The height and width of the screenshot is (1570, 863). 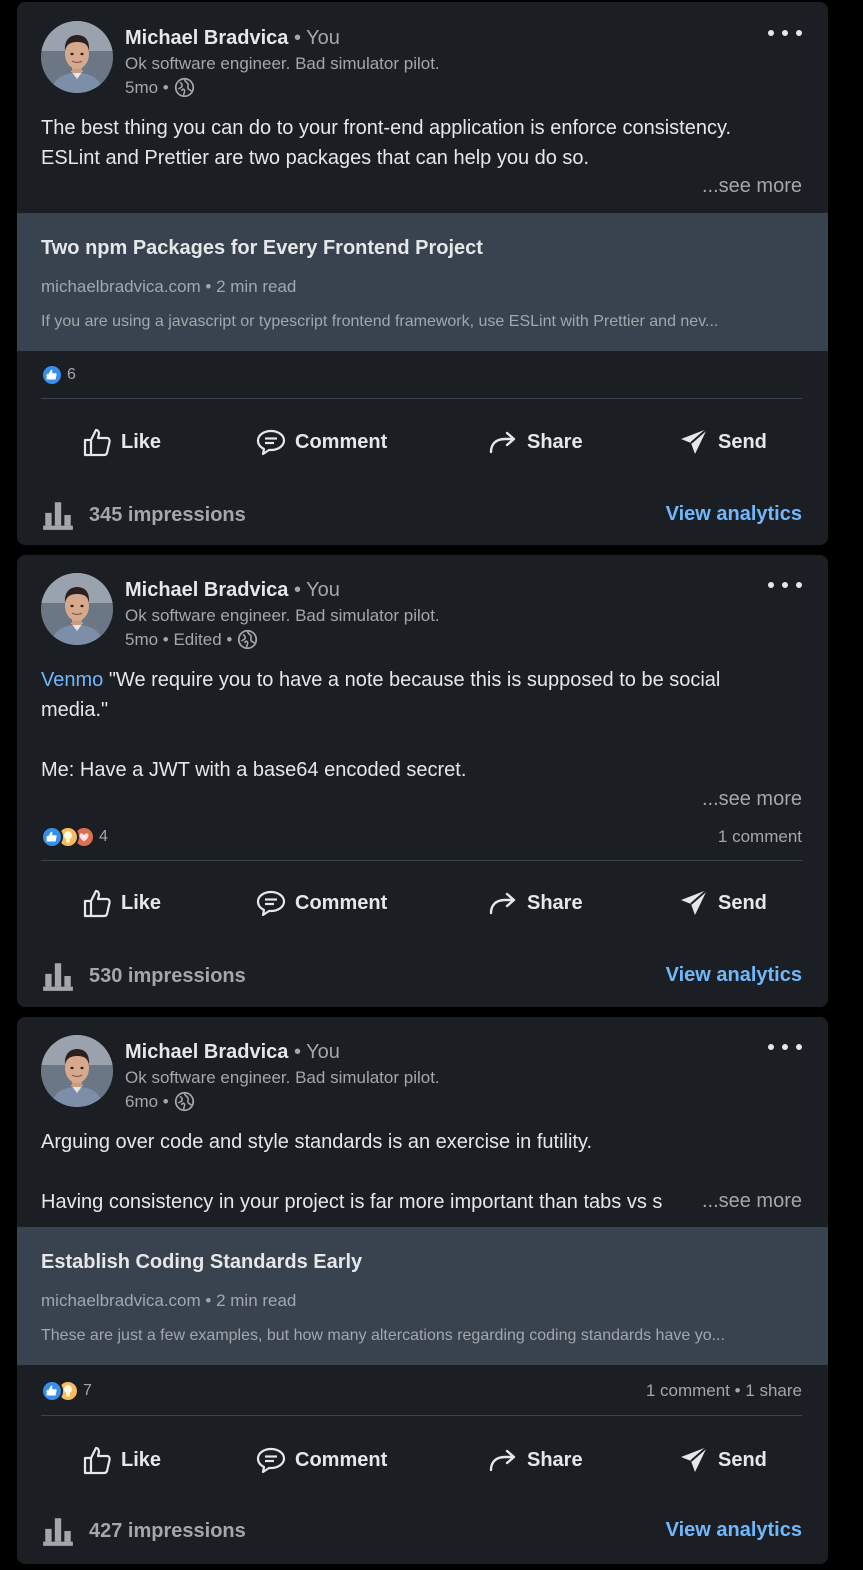 I want to click on link-title: Establish Coding Standards Early, so click(x=201, y=1262).